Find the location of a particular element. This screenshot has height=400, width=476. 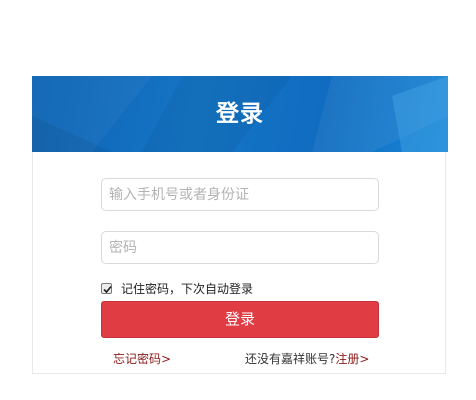

remember-label: 记住密码，下次自动登录 is located at coordinates (187, 288).